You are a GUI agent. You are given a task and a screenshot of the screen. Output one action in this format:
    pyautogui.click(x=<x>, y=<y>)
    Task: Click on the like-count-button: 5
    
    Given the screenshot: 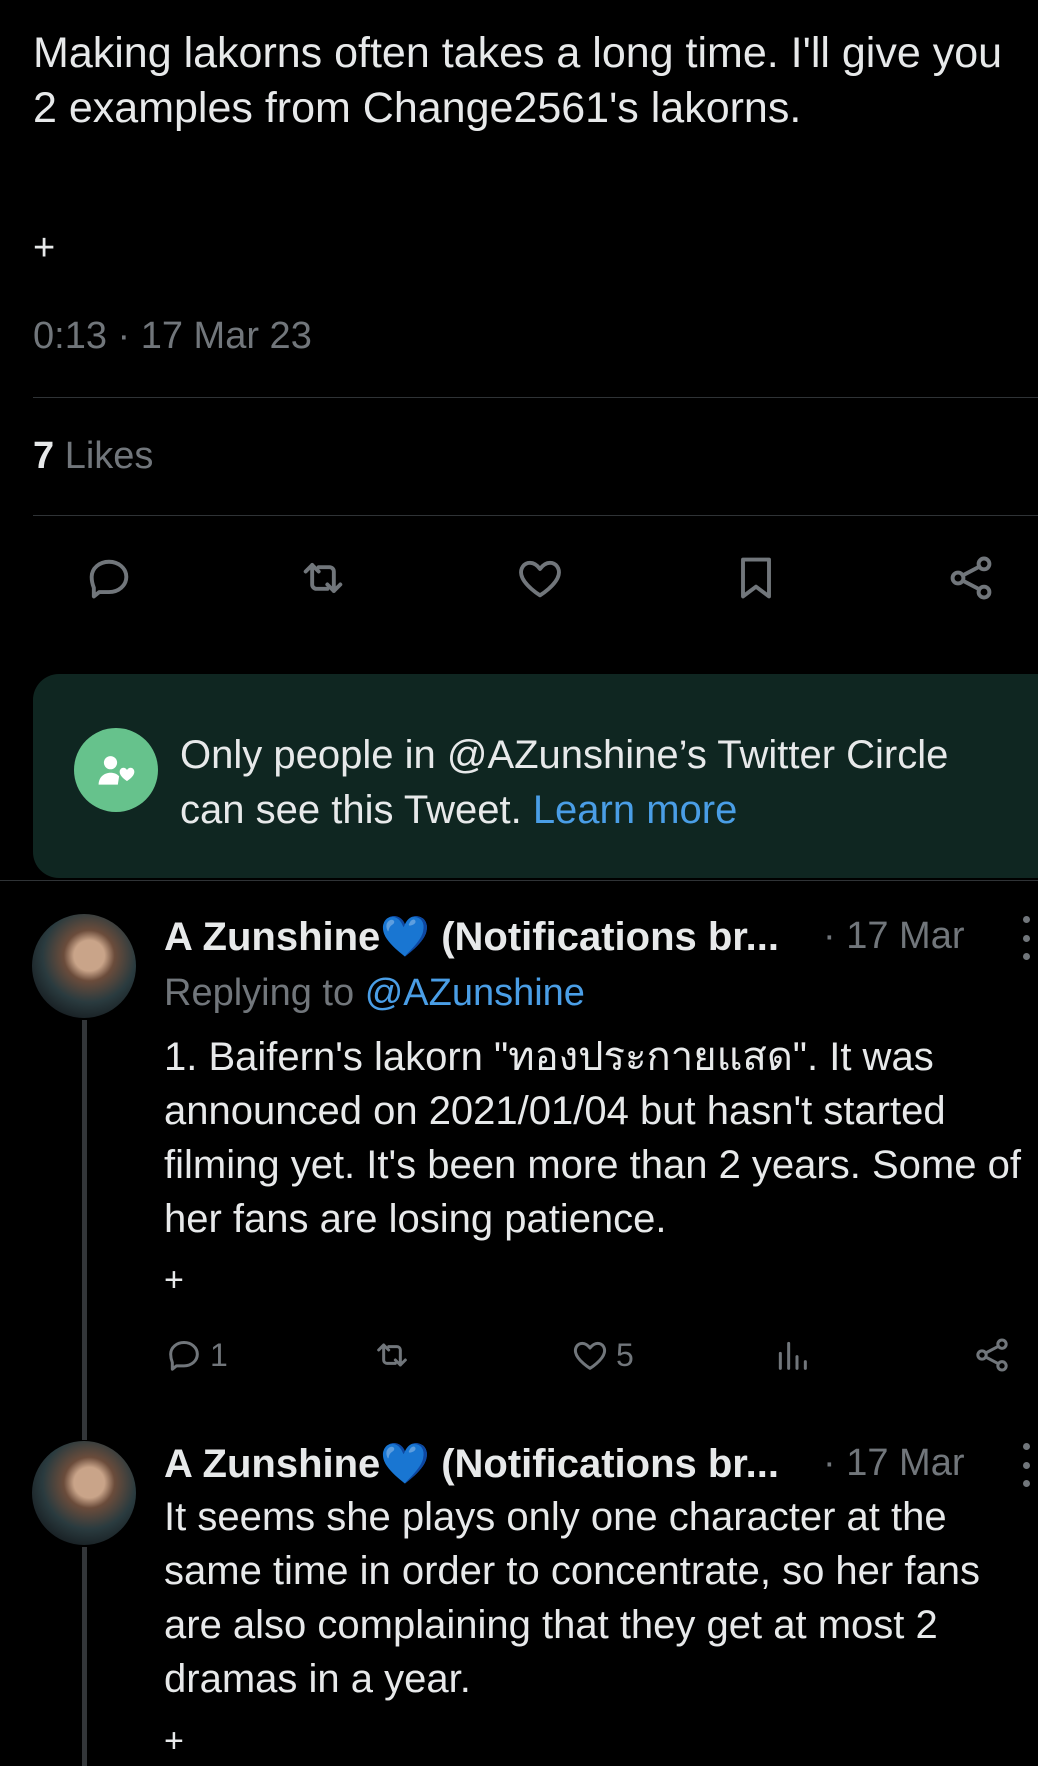 What is the action you would take?
    pyautogui.click(x=602, y=1355)
    